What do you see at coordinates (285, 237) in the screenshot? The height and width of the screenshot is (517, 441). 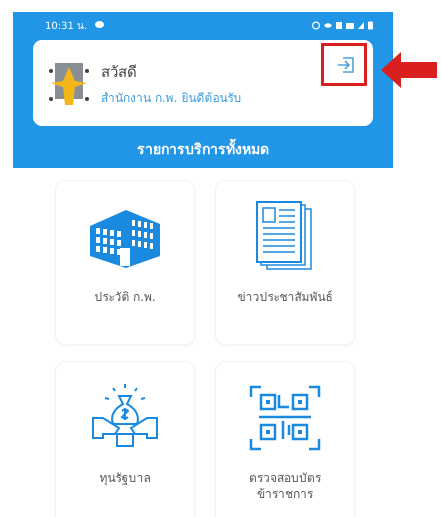 I see `newspaper-icon` at bounding box center [285, 237].